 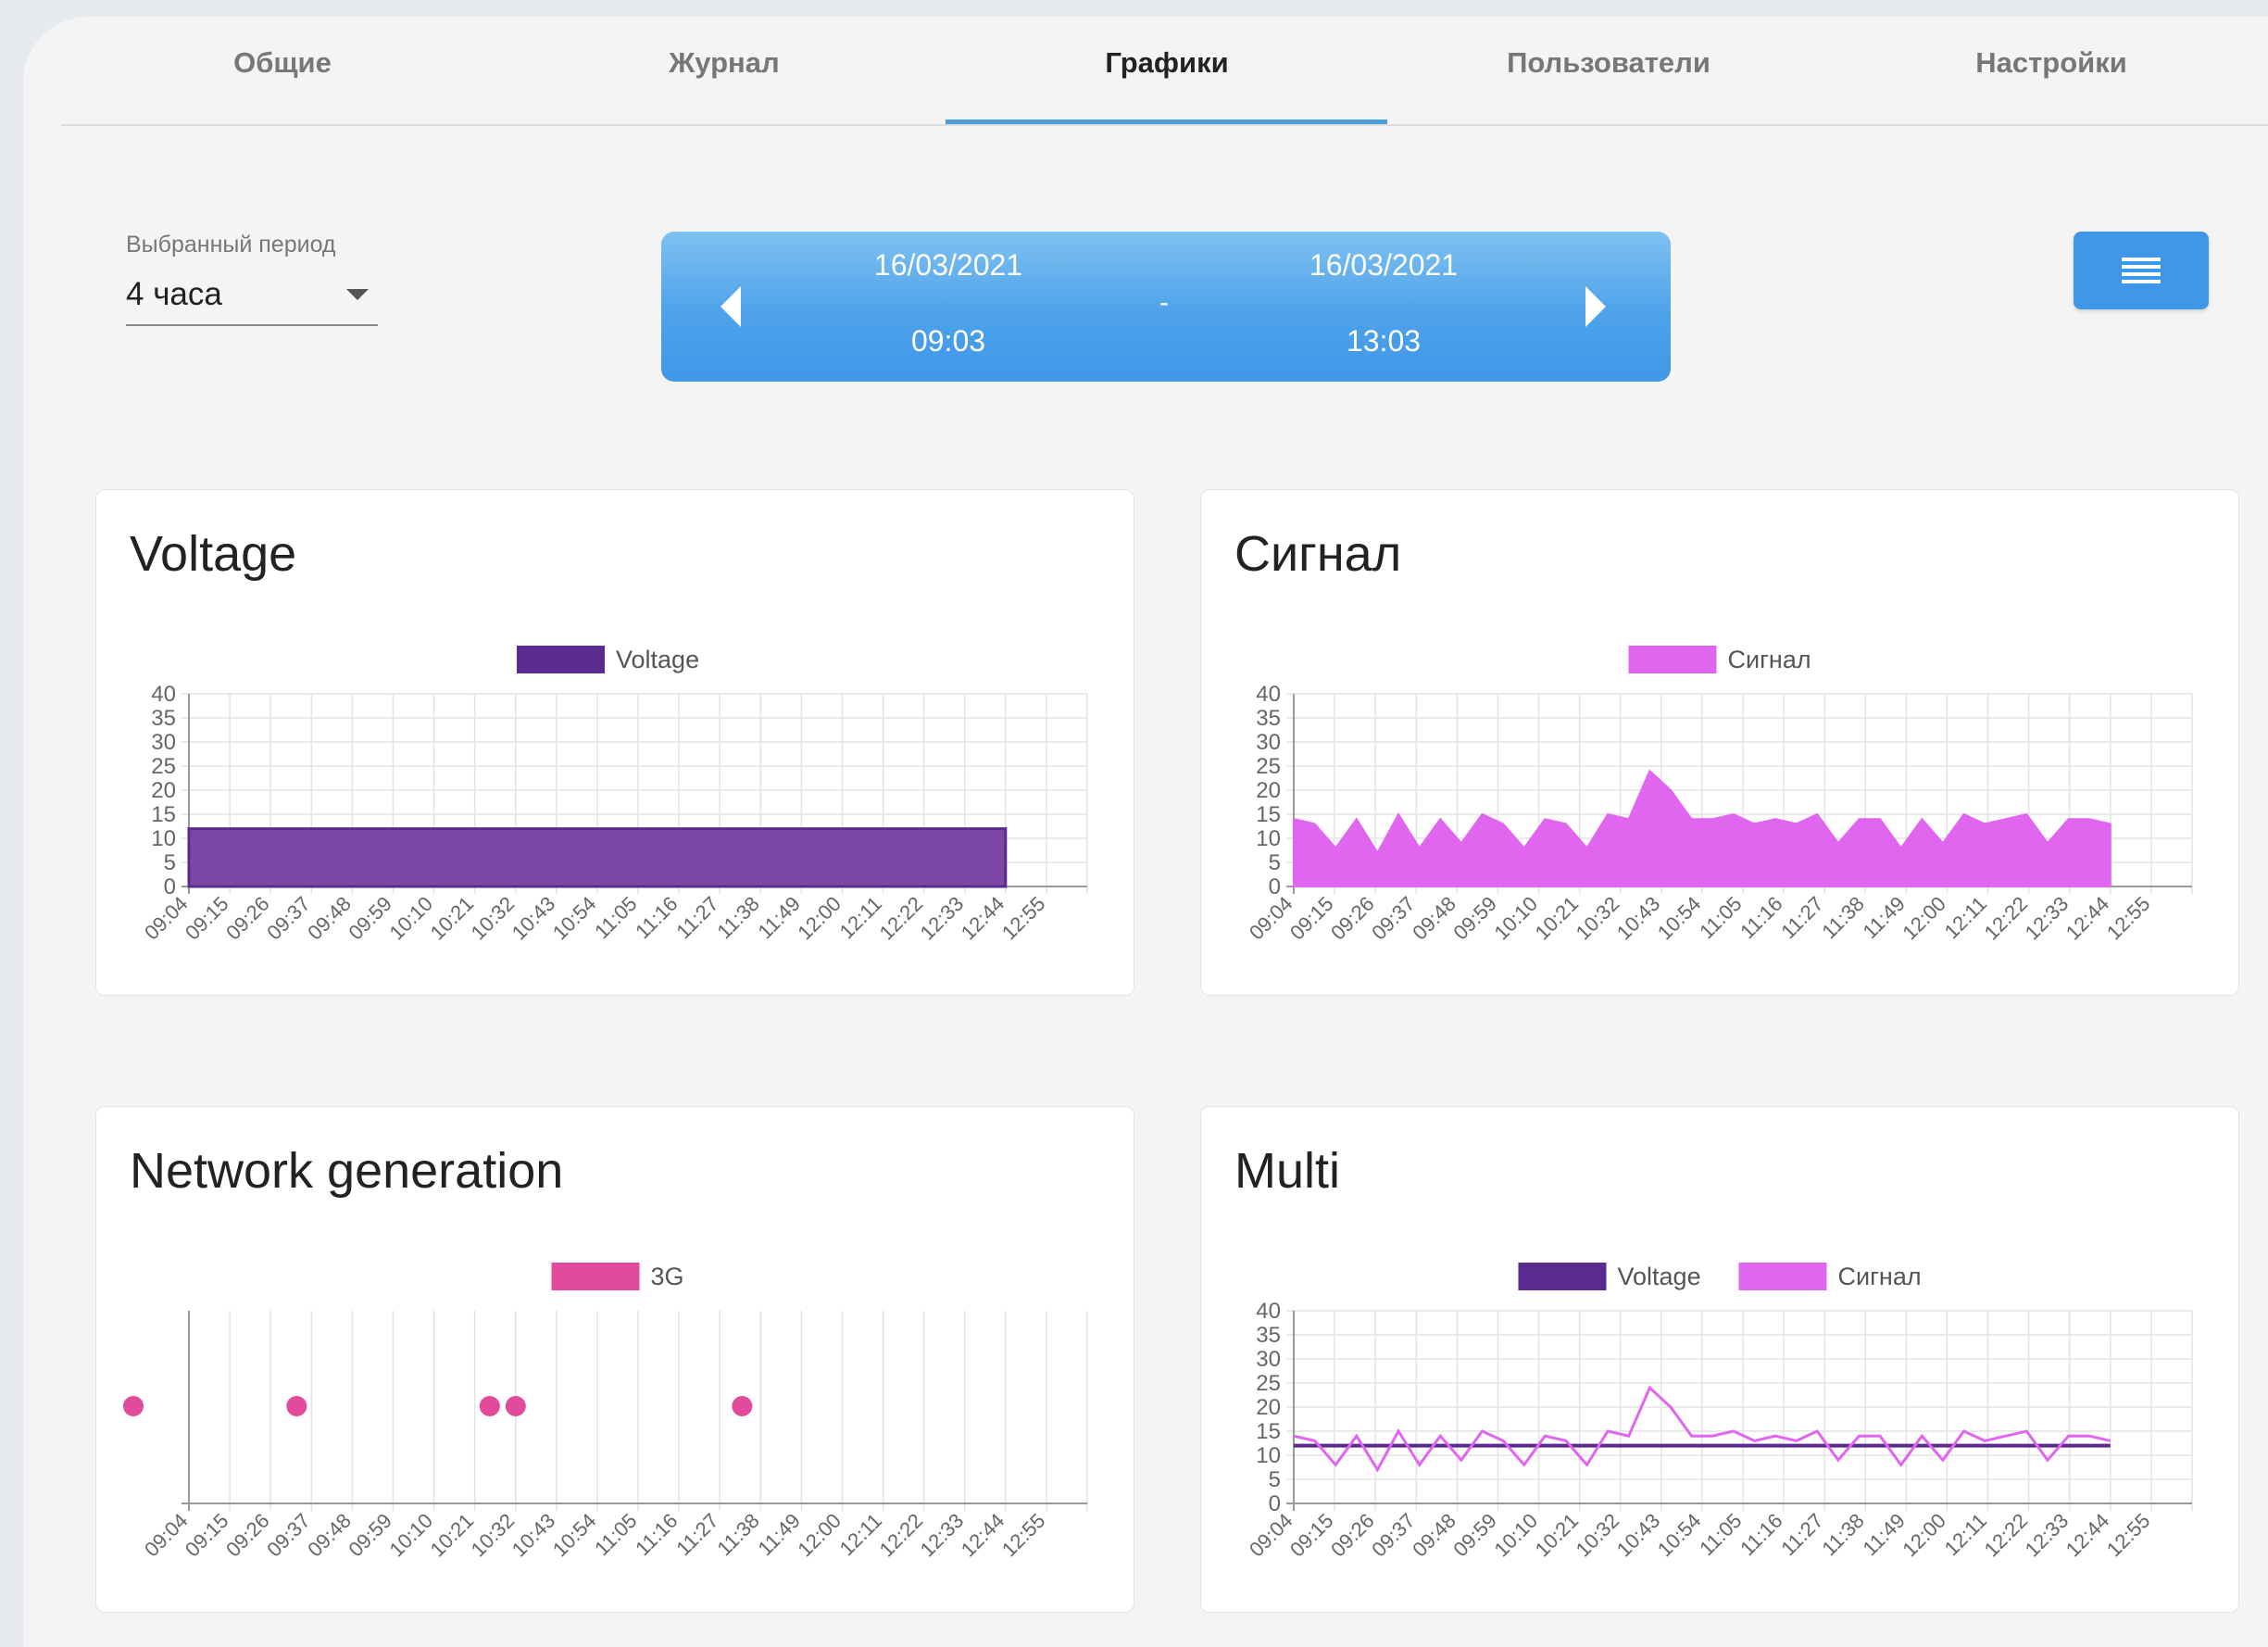 I want to click on voltage-series-area, so click(x=597, y=857).